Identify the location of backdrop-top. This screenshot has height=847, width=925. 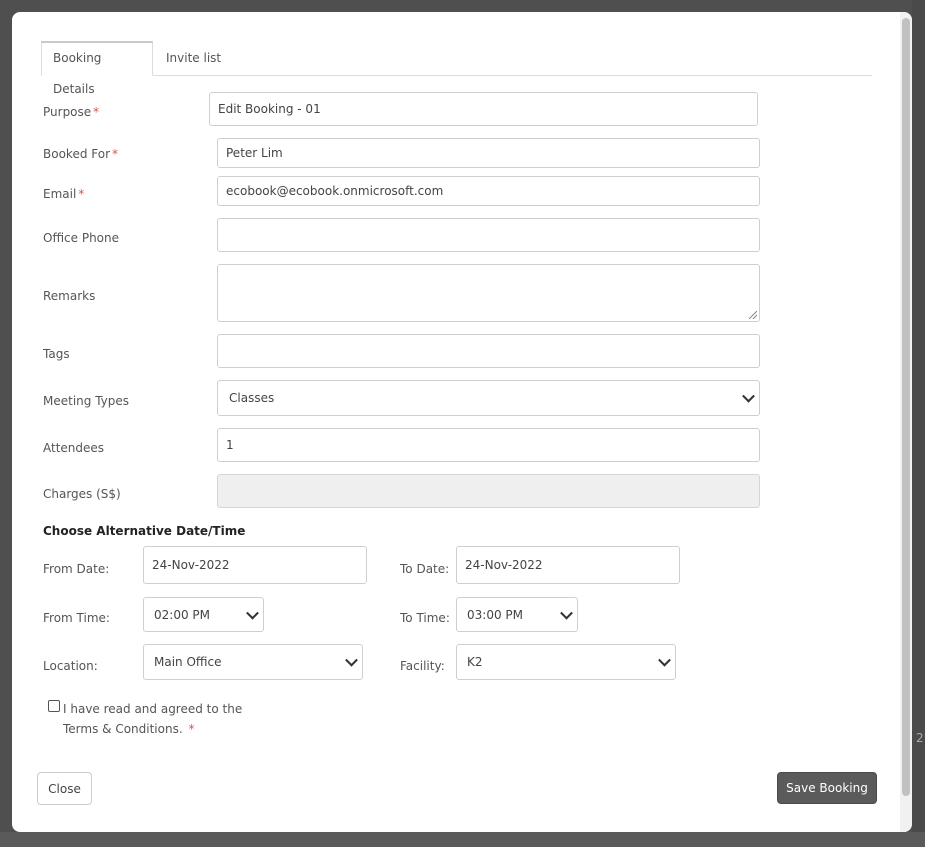
(462, 6).